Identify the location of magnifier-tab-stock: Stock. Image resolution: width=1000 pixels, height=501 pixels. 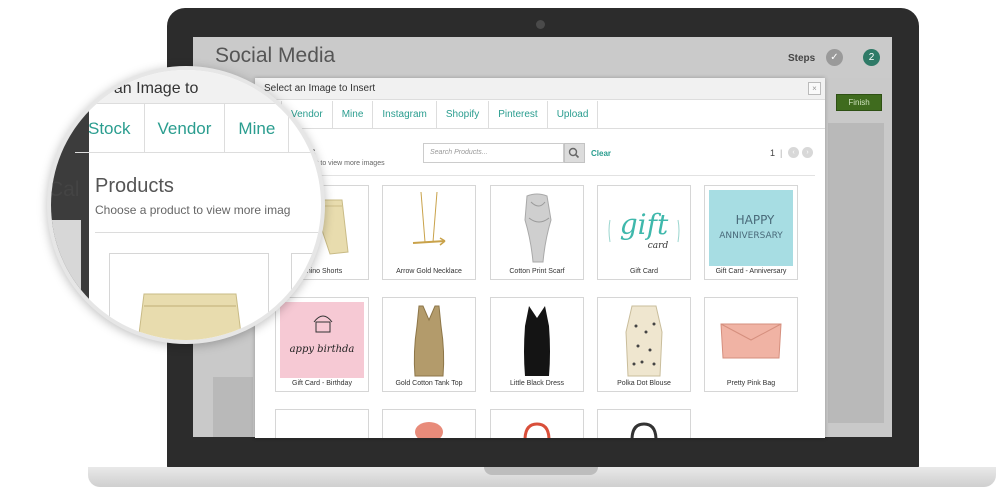
(110, 128).